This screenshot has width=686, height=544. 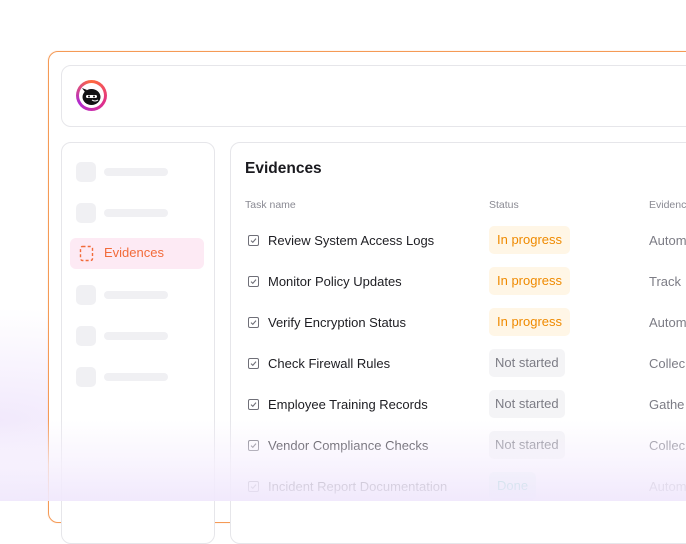 What do you see at coordinates (667, 205) in the screenshot?
I see `column-header-evidence: Evidenc` at bounding box center [667, 205].